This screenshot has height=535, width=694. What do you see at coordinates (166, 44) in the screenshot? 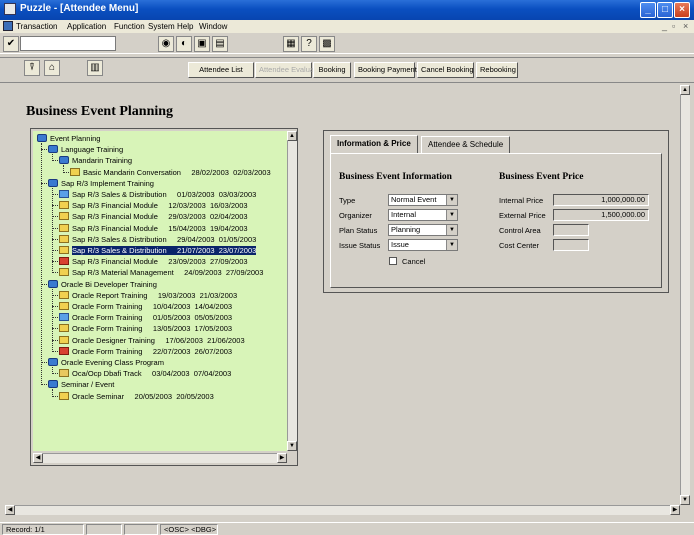
I see `back-icon: ◉` at bounding box center [166, 44].